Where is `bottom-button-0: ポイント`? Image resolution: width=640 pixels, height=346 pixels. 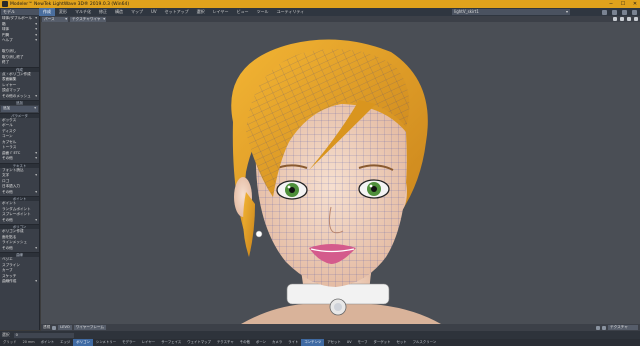 bottom-button-0: ポイント is located at coordinates (48, 342).